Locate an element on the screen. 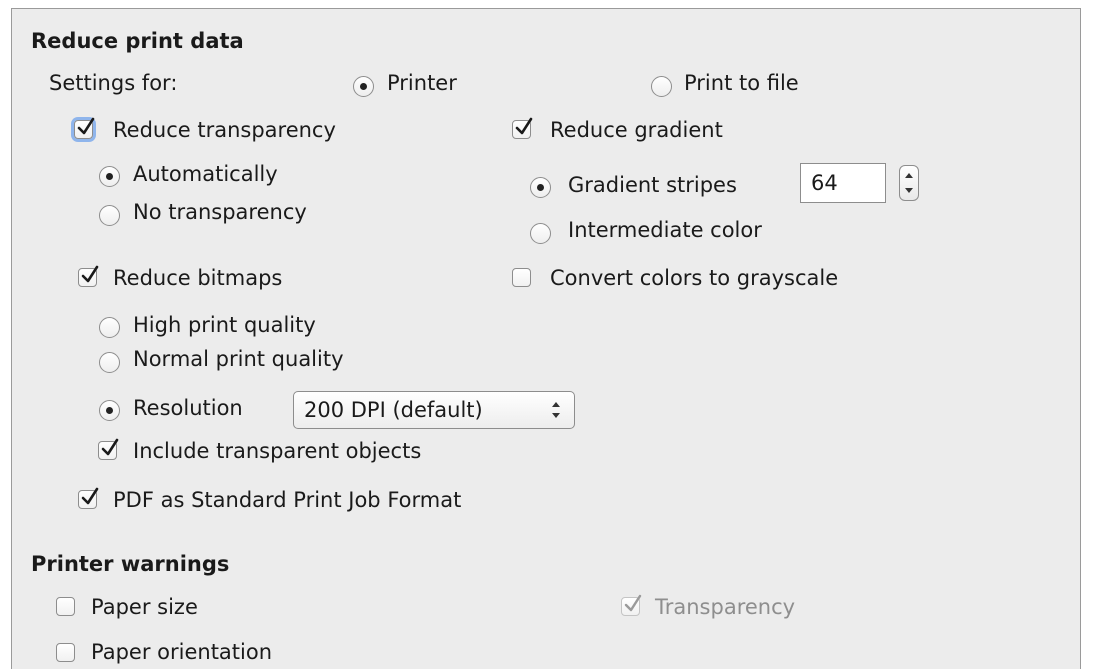 This screenshot has width=1093, height=669. reduce-gradient-label: Reduce gradient is located at coordinates (636, 130).